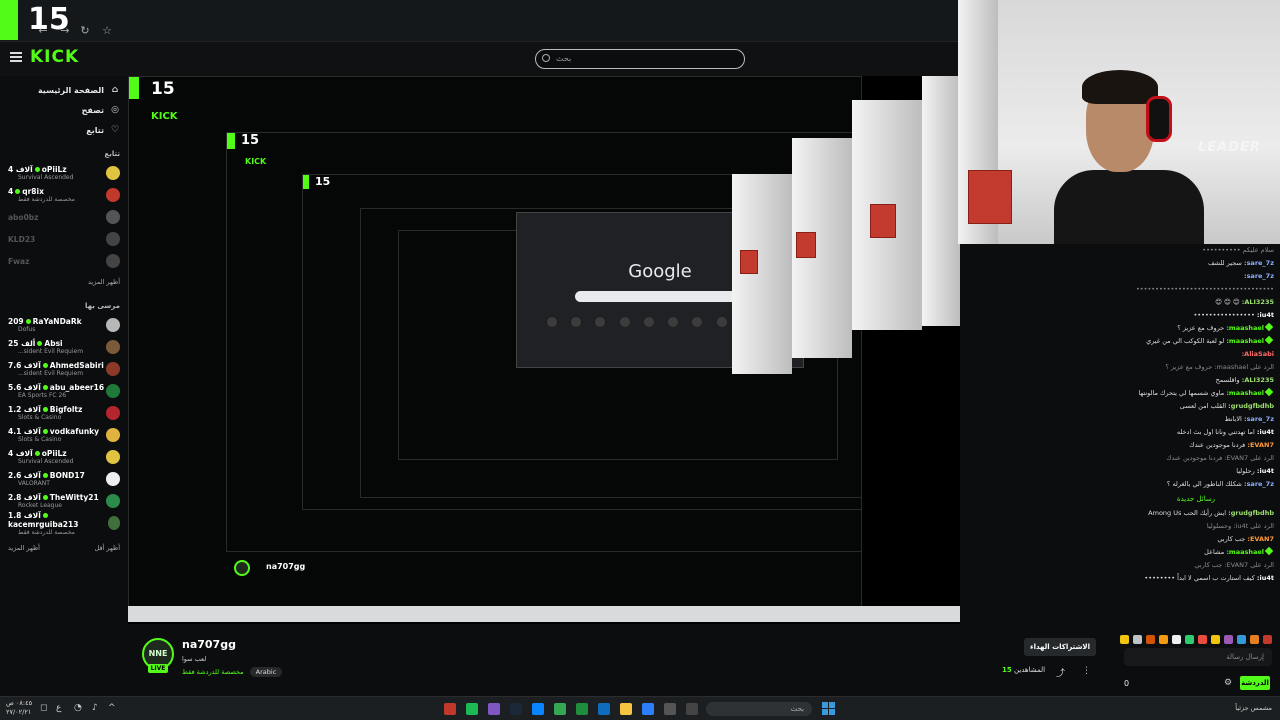 The height and width of the screenshot is (720, 1280). I want to click on sidebar-channel-item: abo0bz, so click(64, 217).